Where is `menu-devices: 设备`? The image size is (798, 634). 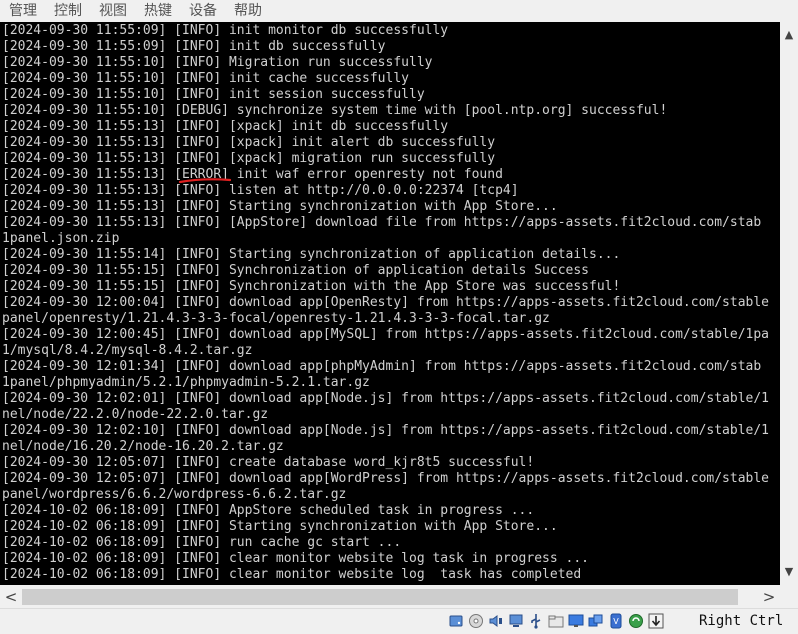
menu-devices: 设备 is located at coordinates (202, 11).